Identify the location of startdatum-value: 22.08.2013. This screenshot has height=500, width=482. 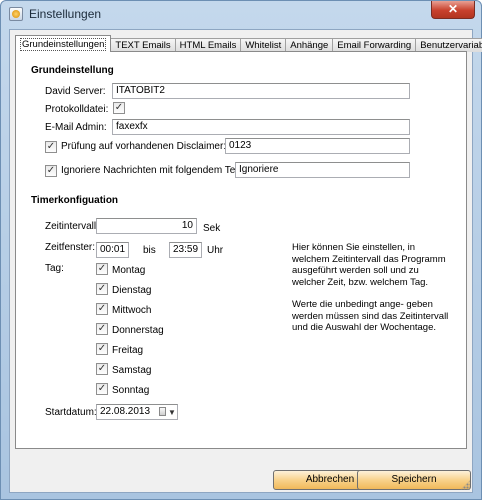
(125, 411).